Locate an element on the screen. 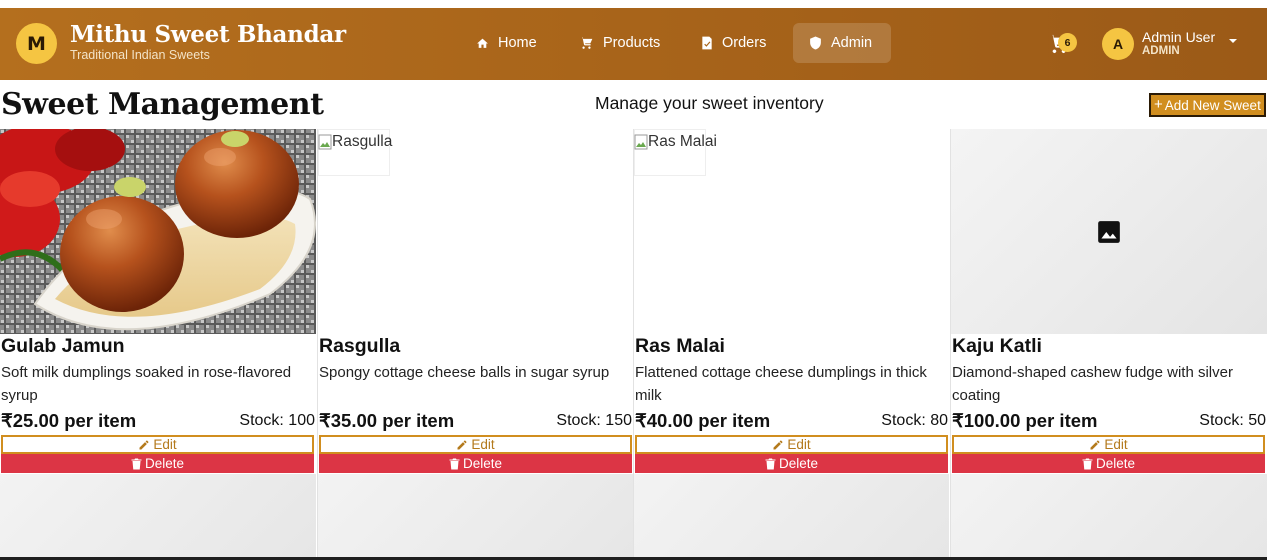  caret-down-icon is located at coordinates (1233, 41).